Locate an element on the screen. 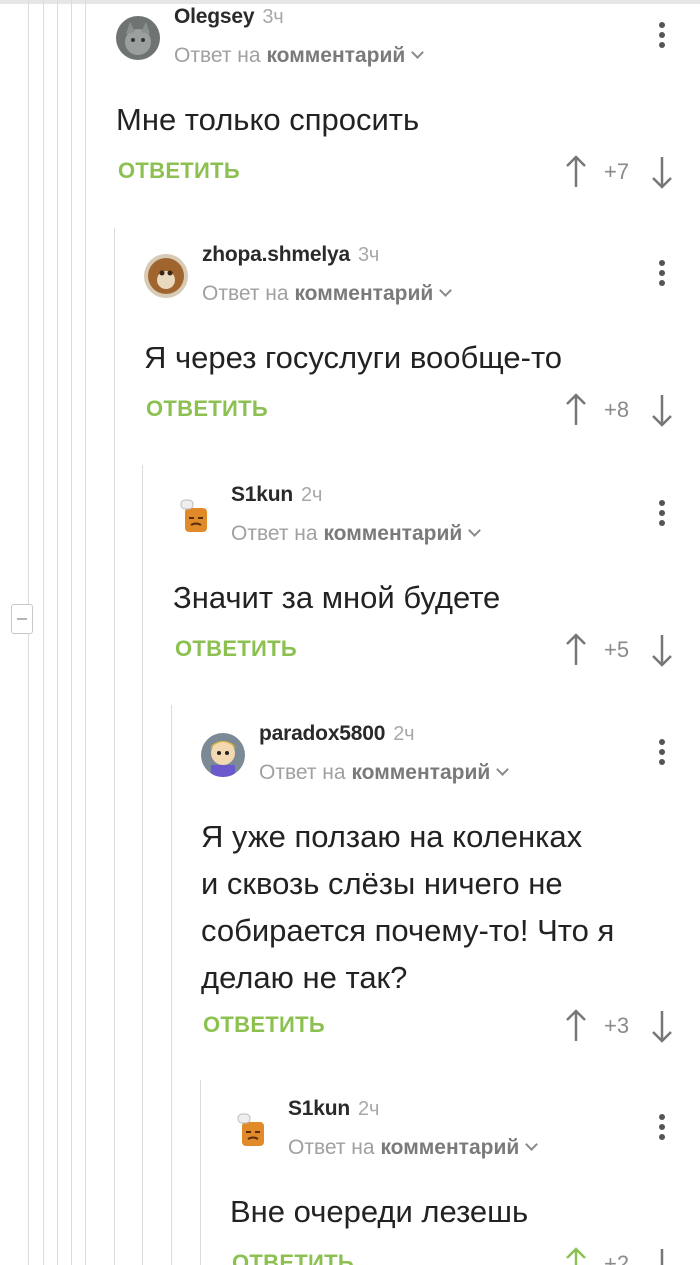 The width and height of the screenshot is (700, 1265). comment-text: Вне очереди лезешь is located at coordinates (379, 1211).